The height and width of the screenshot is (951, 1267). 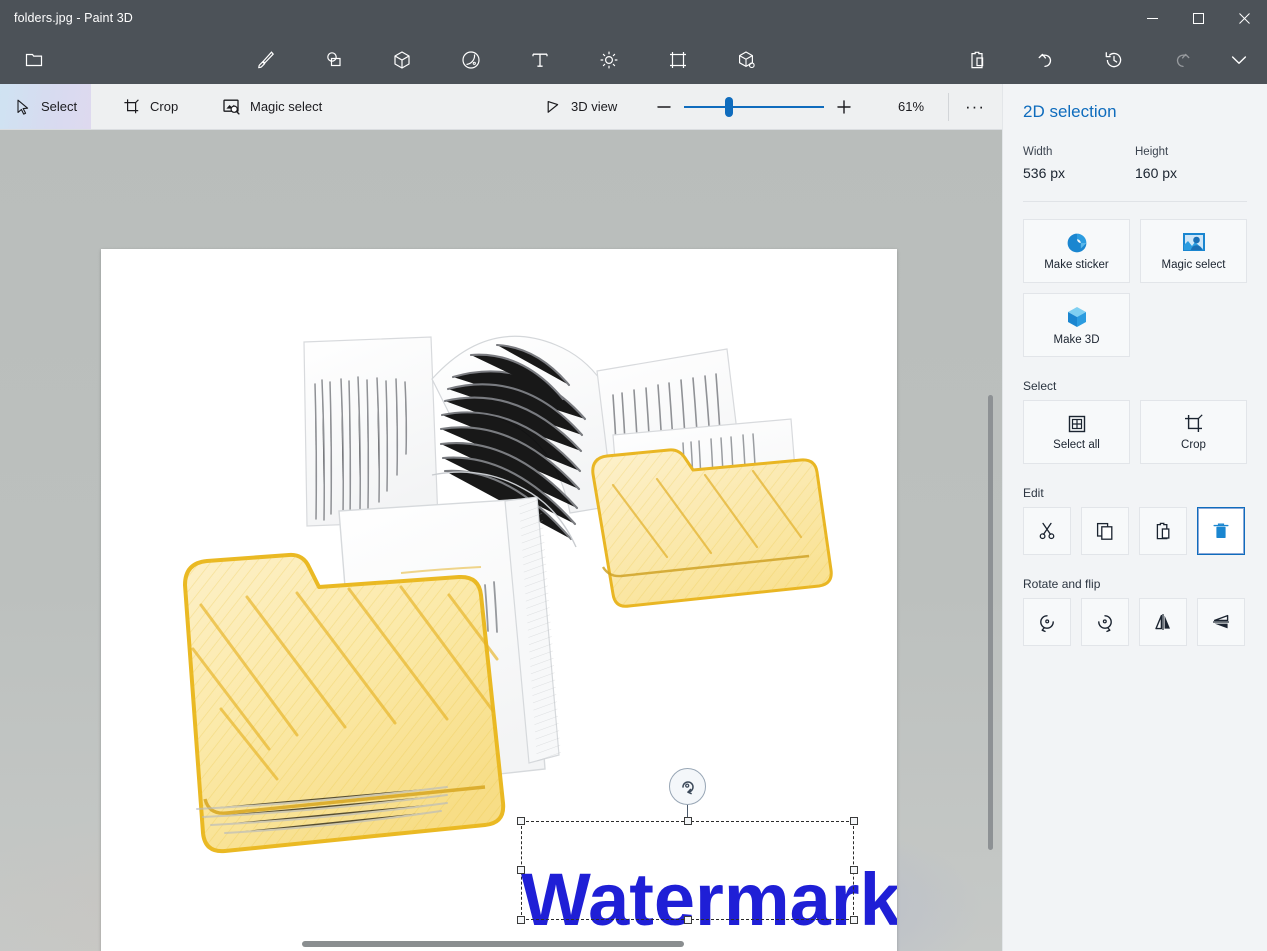 What do you see at coordinates (854, 870) in the screenshot?
I see `handle-middle-right` at bounding box center [854, 870].